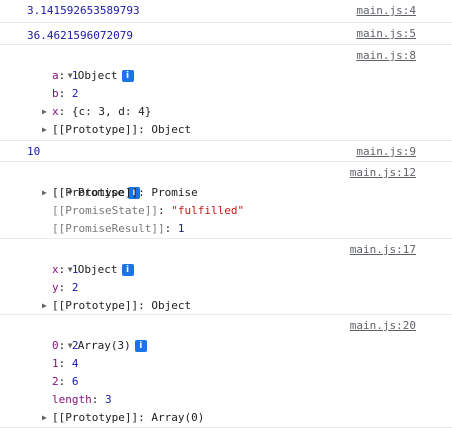  I want to click on property-value: 6, so click(75, 381).